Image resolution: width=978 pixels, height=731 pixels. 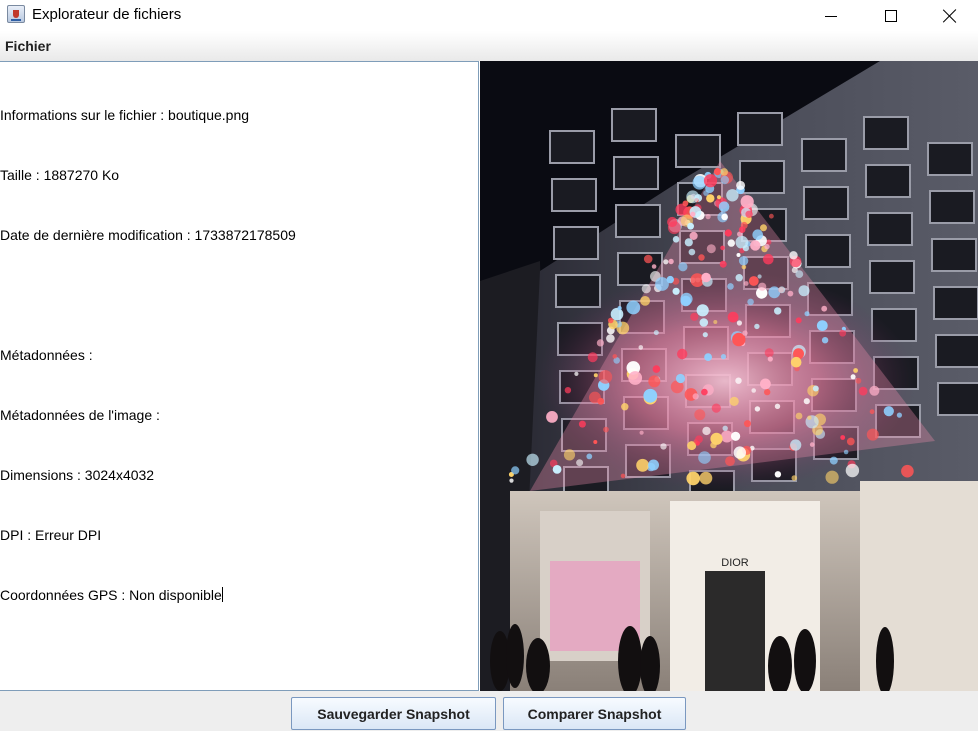 I want to click on minimize-icon, so click(x=831, y=16).